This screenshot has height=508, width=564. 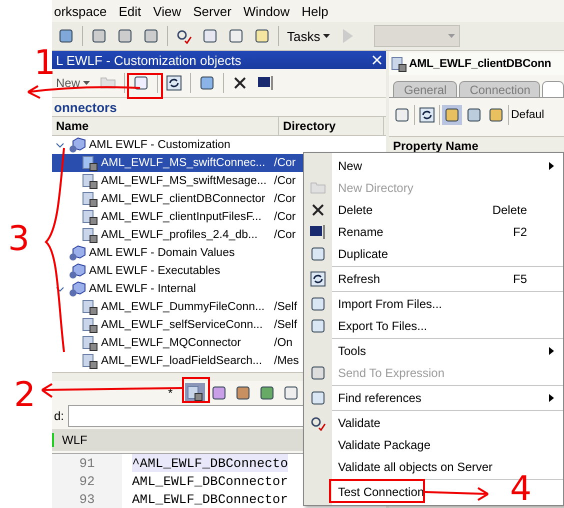 What do you see at coordinates (352, 351) in the screenshot?
I see `menu-item: Tools` at bounding box center [352, 351].